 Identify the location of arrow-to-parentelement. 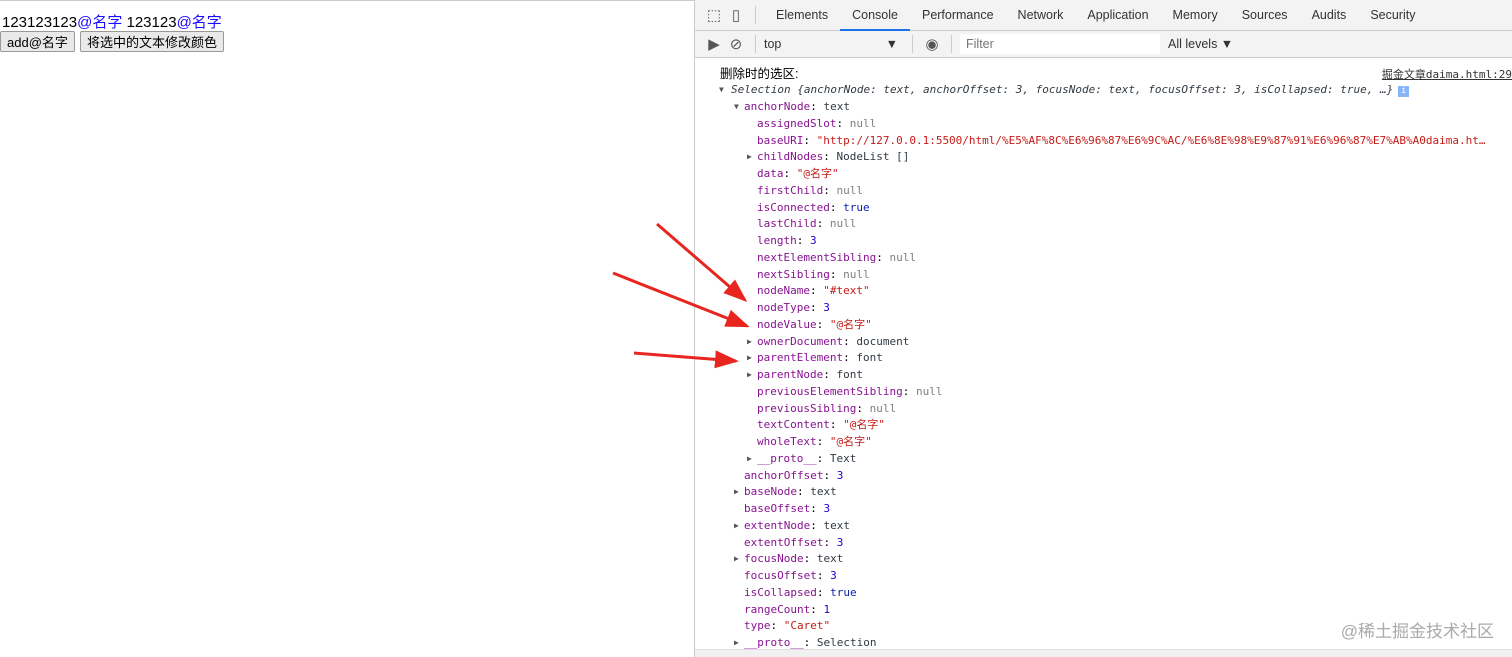
(686, 359).